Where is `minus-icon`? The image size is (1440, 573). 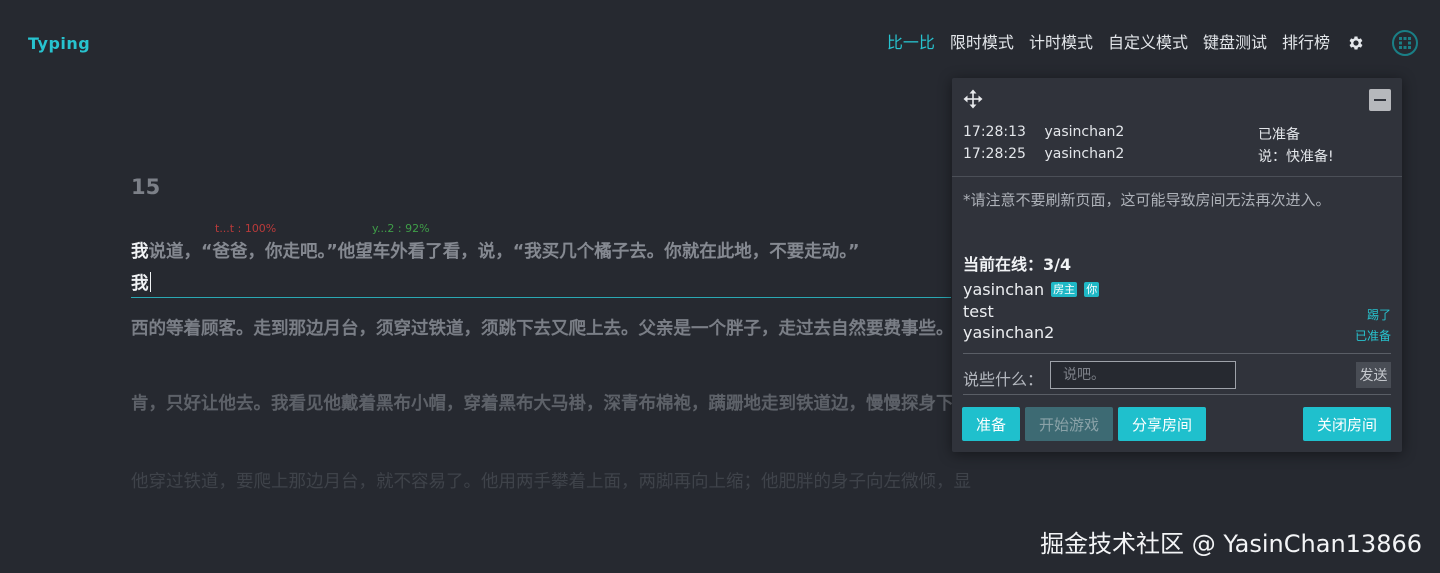
minus-icon is located at coordinates (1380, 100).